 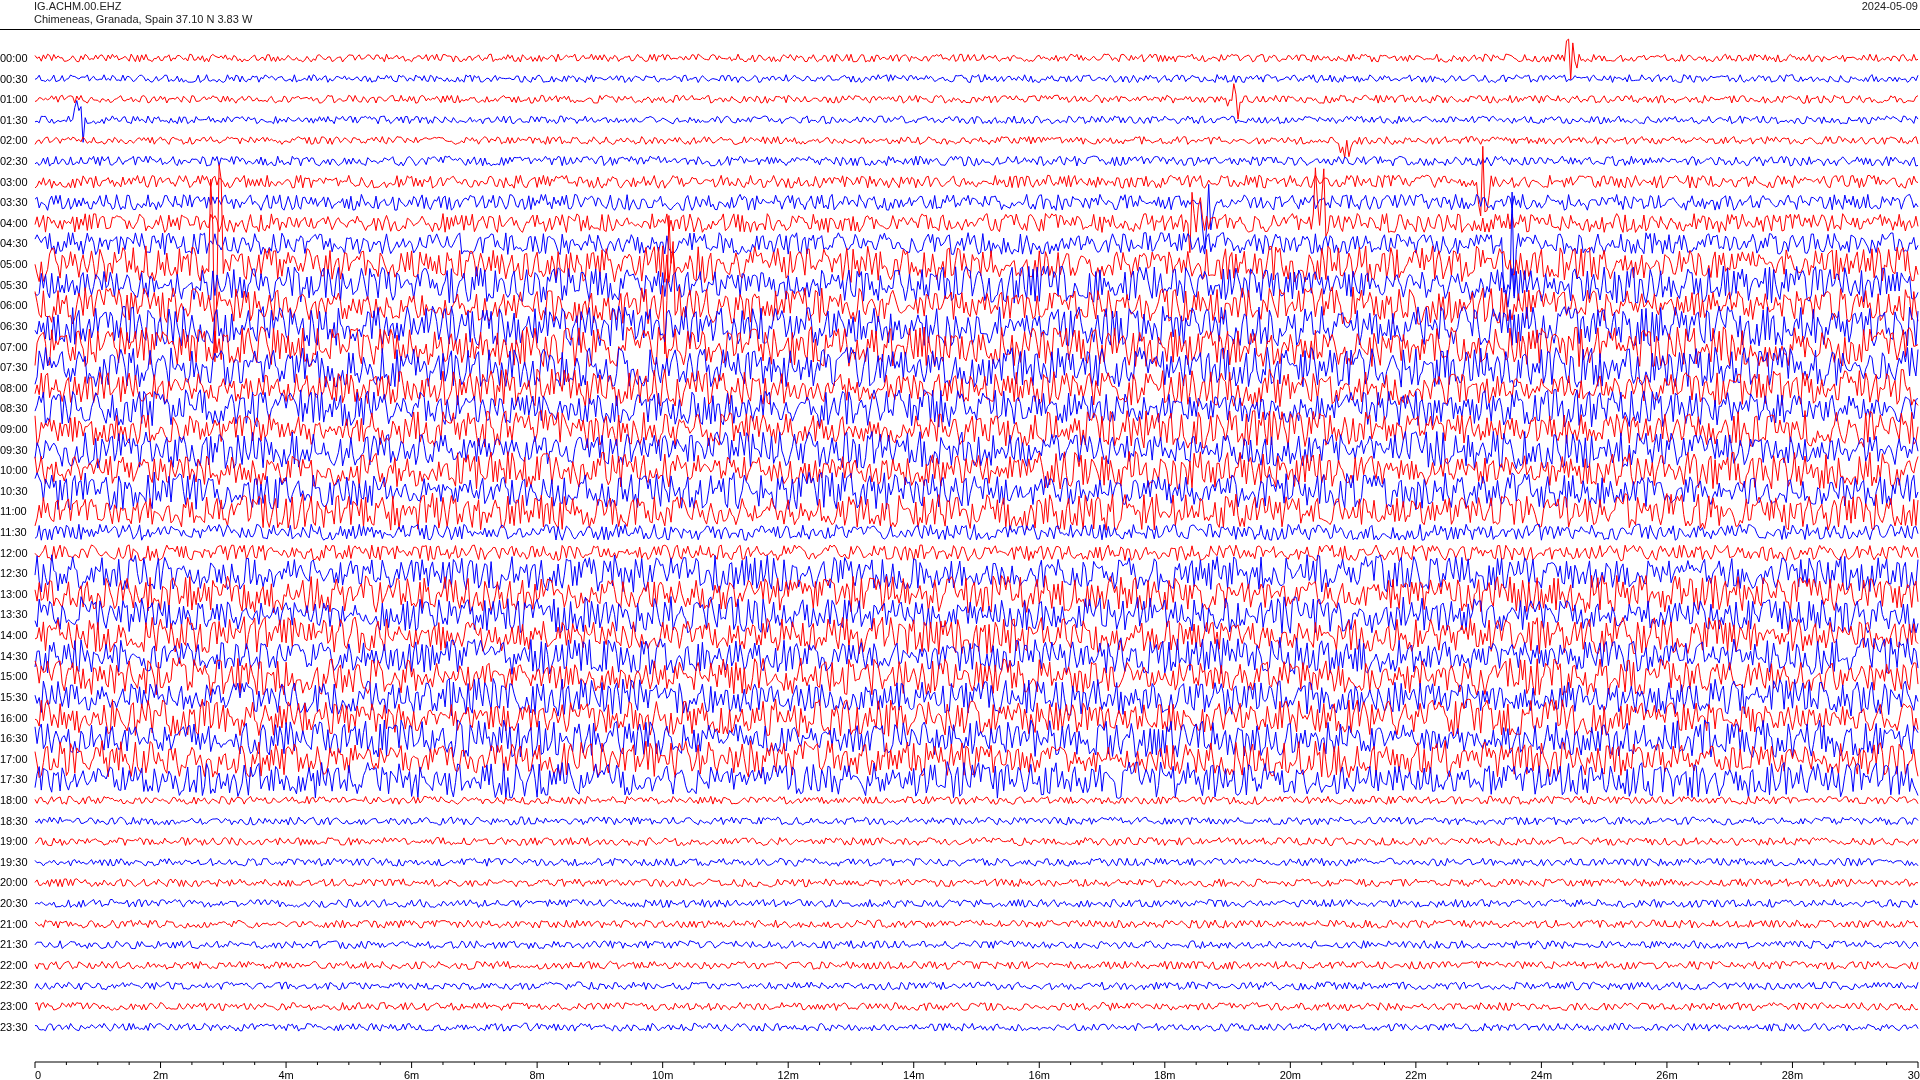 What do you see at coordinates (160, 1074) in the screenshot?
I see `axis-label: 2m` at bounding box center [160, 1074].